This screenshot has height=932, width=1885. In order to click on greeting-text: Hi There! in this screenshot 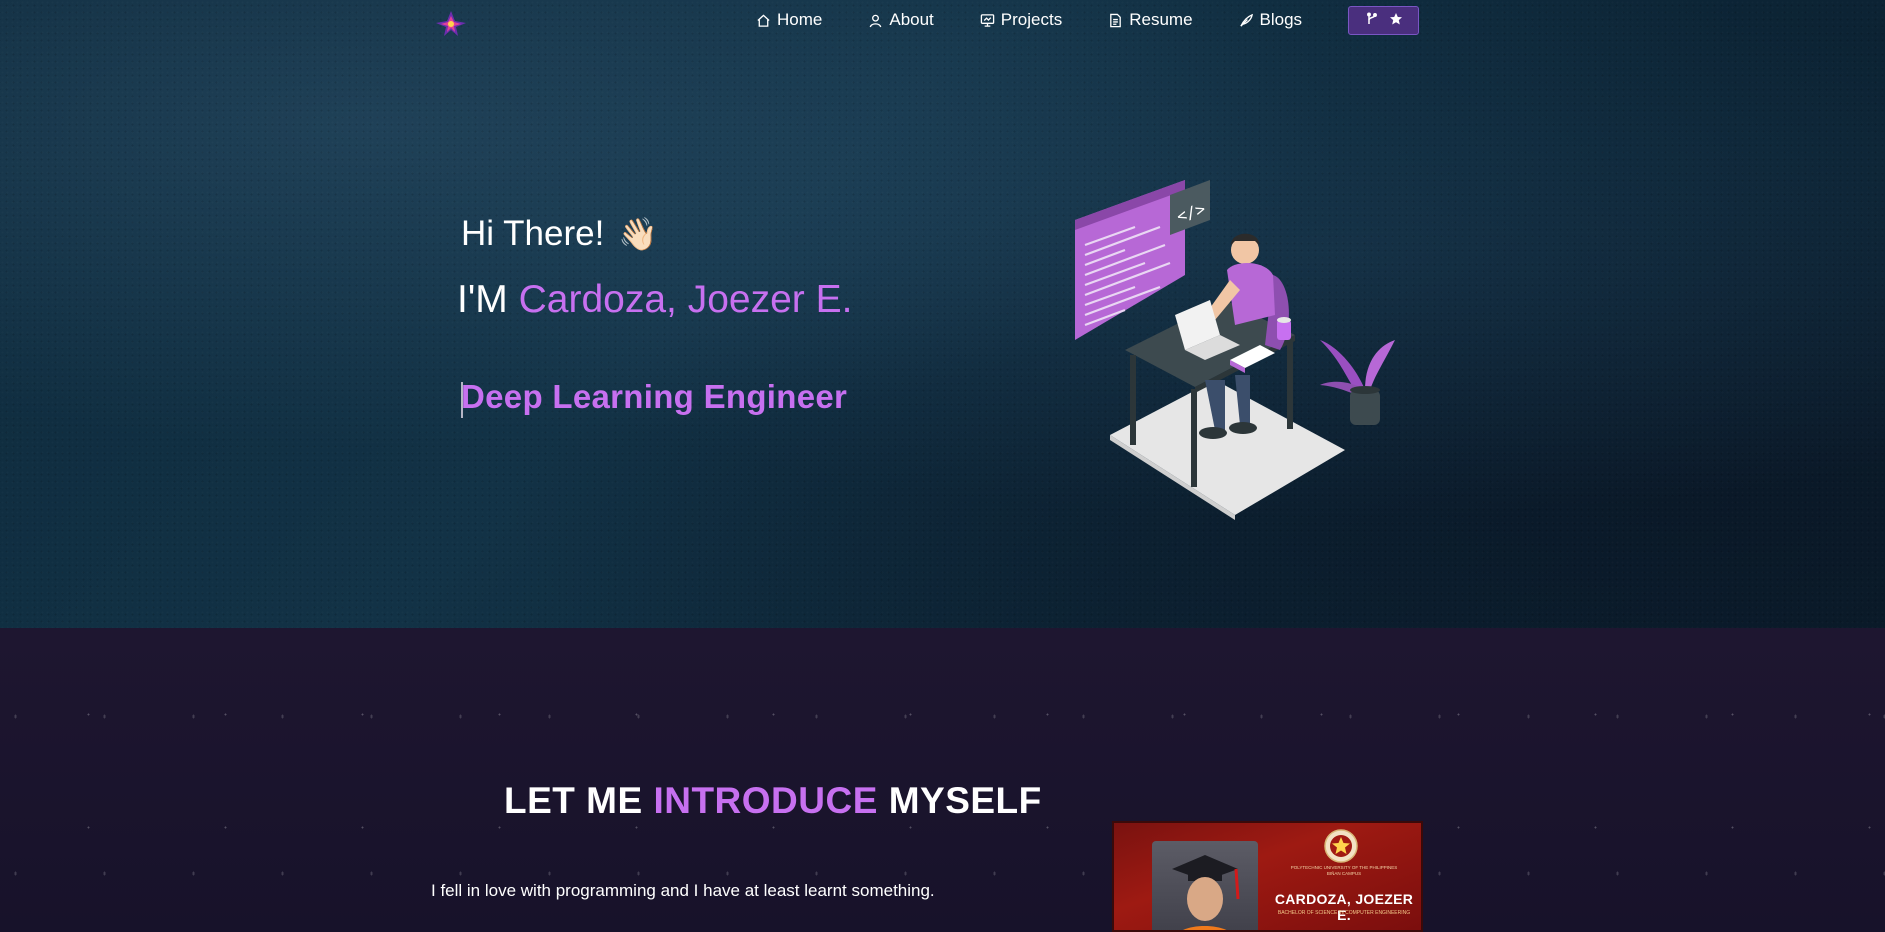, I will do `click(533, 233)`.